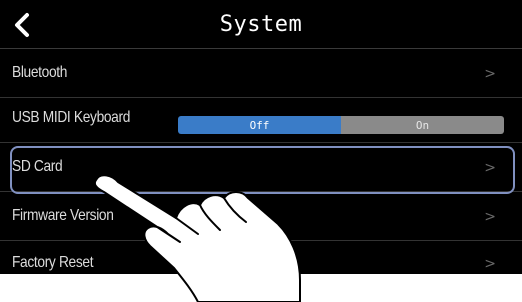 The width and height of the screenshot is (522, 302). What do you see at coordinates (53, 262) in the screenshot?
I see `menu-item-label: Factory Reset` at bounding box center [53, 262].